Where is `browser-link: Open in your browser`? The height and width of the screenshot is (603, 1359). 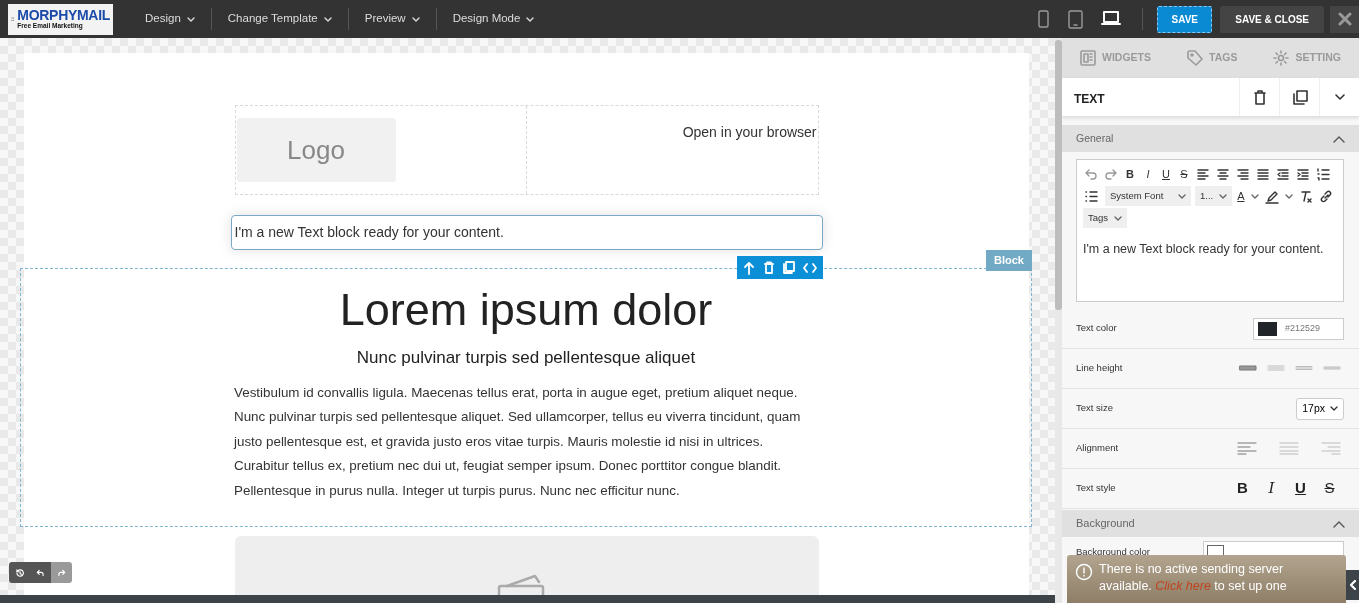
browser-link: Open in your browser is located at coordinates (749, 132).